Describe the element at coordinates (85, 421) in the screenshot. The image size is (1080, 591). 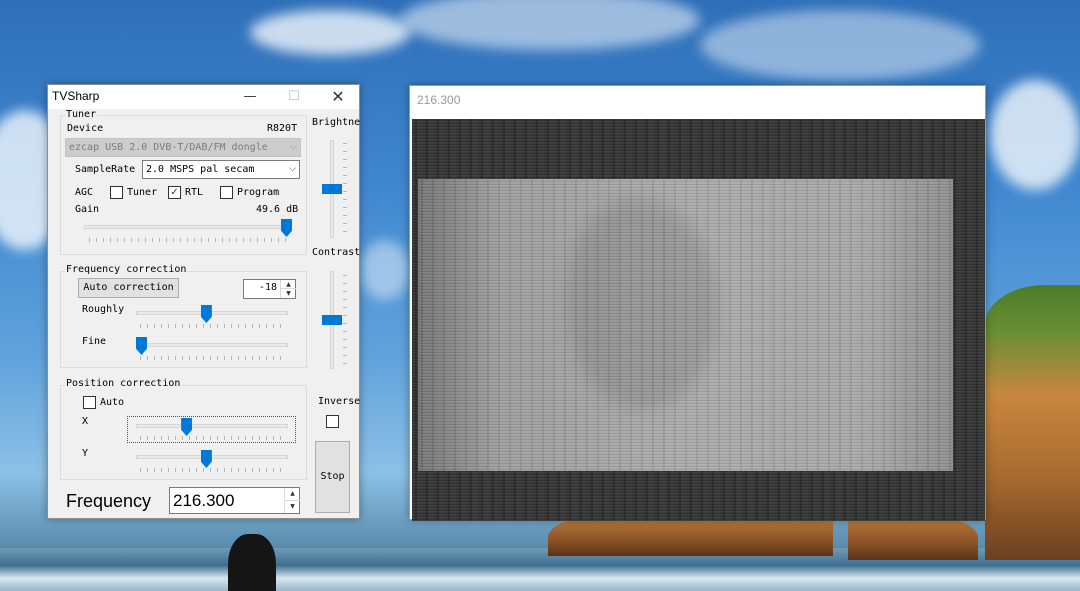
I see `x-label: X` at that location.